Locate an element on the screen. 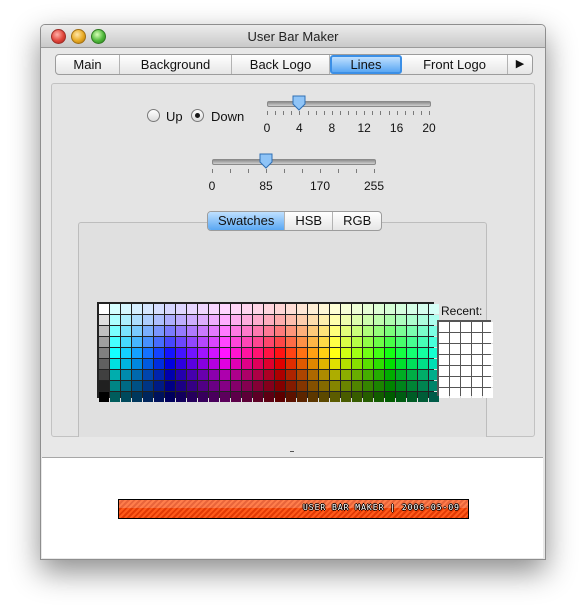  tab-swatches: Swatches is located at coordinates (247, 221).